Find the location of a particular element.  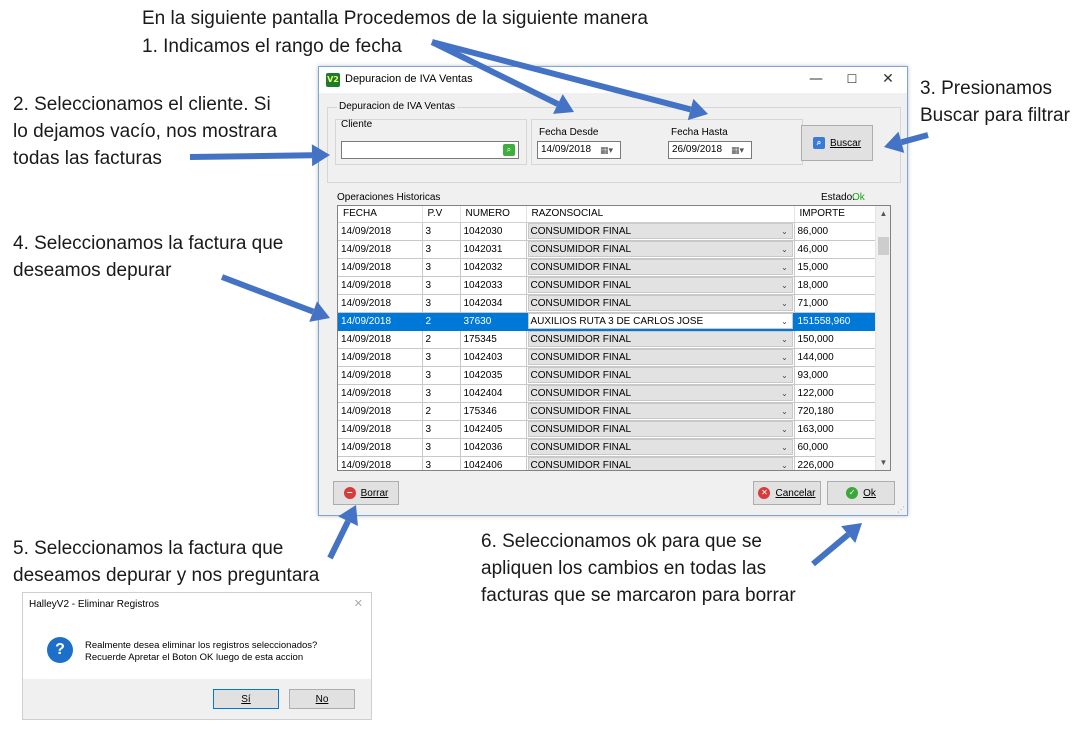

dialog-close-button: ✕ is located at coordinates (358, 603).